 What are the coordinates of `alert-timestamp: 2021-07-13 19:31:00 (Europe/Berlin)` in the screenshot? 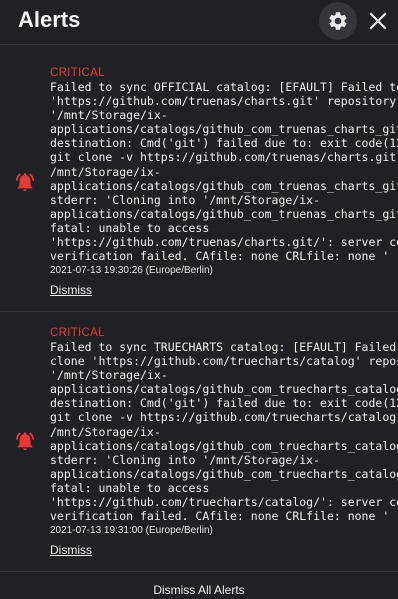 It's located at (131, 531).